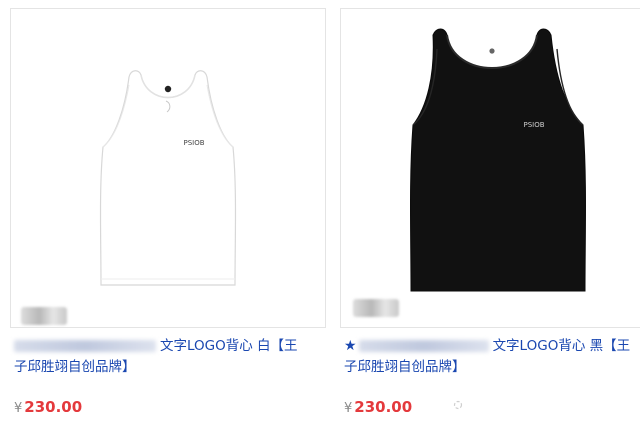  Describe the element at coordinates (562, 346) in the screenshot. I see `product-title-line1: 文字LOGO背心 黑【王` at that location.